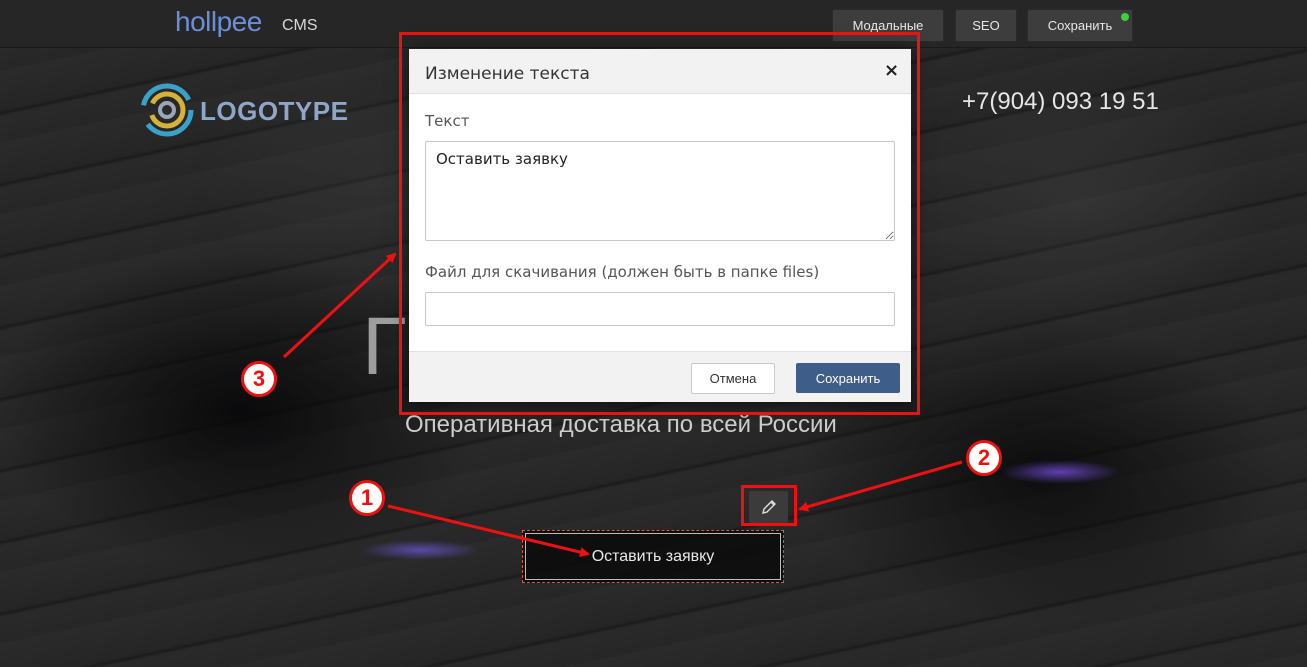 This screenshot has height=667, width=1307. I want to click on site-logo: LOGOTYPE, so click(244, 111).